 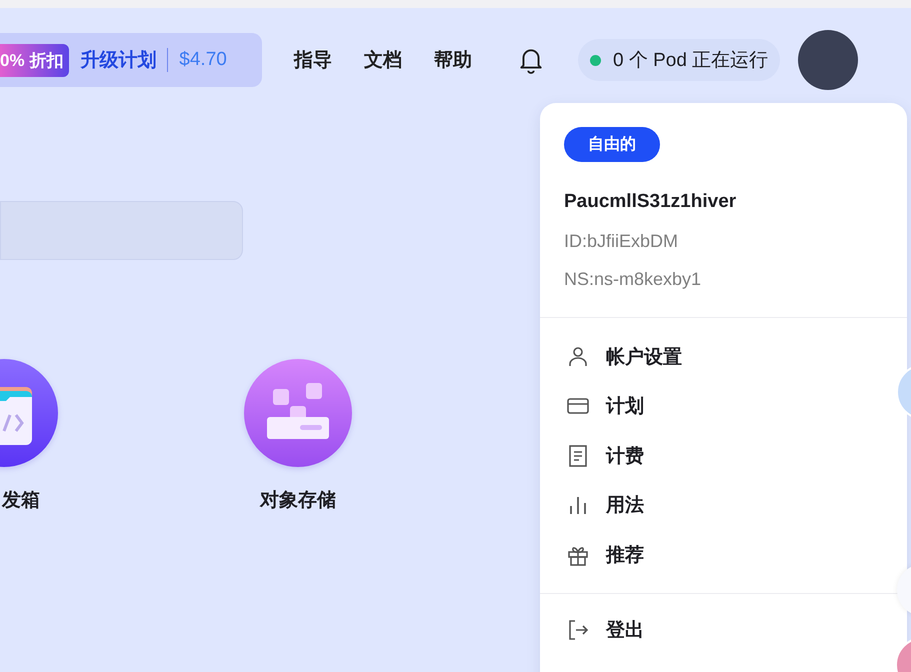 I want to click on logout-icon, so click(x=578, y=630).